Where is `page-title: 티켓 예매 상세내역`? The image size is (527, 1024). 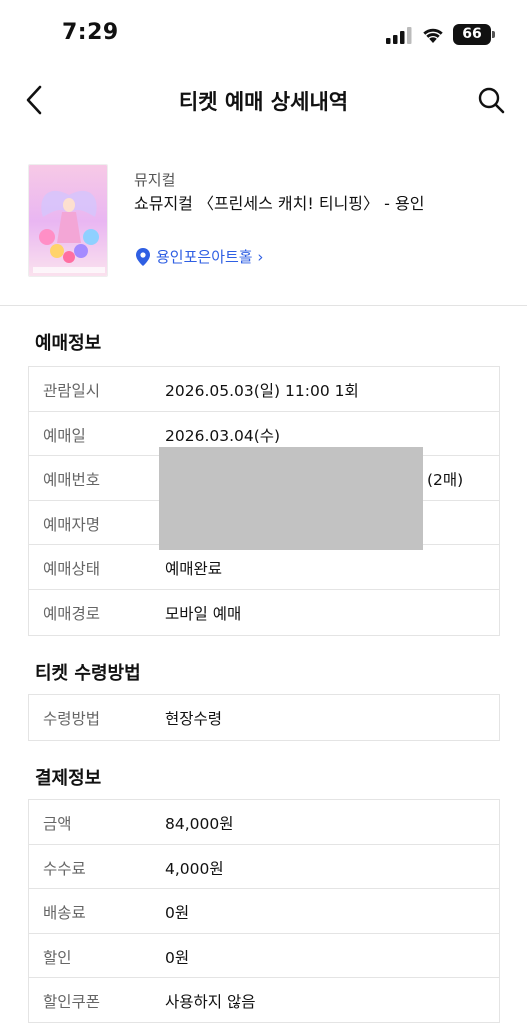
page-title: 티켓 예매 상세내역 is located at coordinates (263, 102).